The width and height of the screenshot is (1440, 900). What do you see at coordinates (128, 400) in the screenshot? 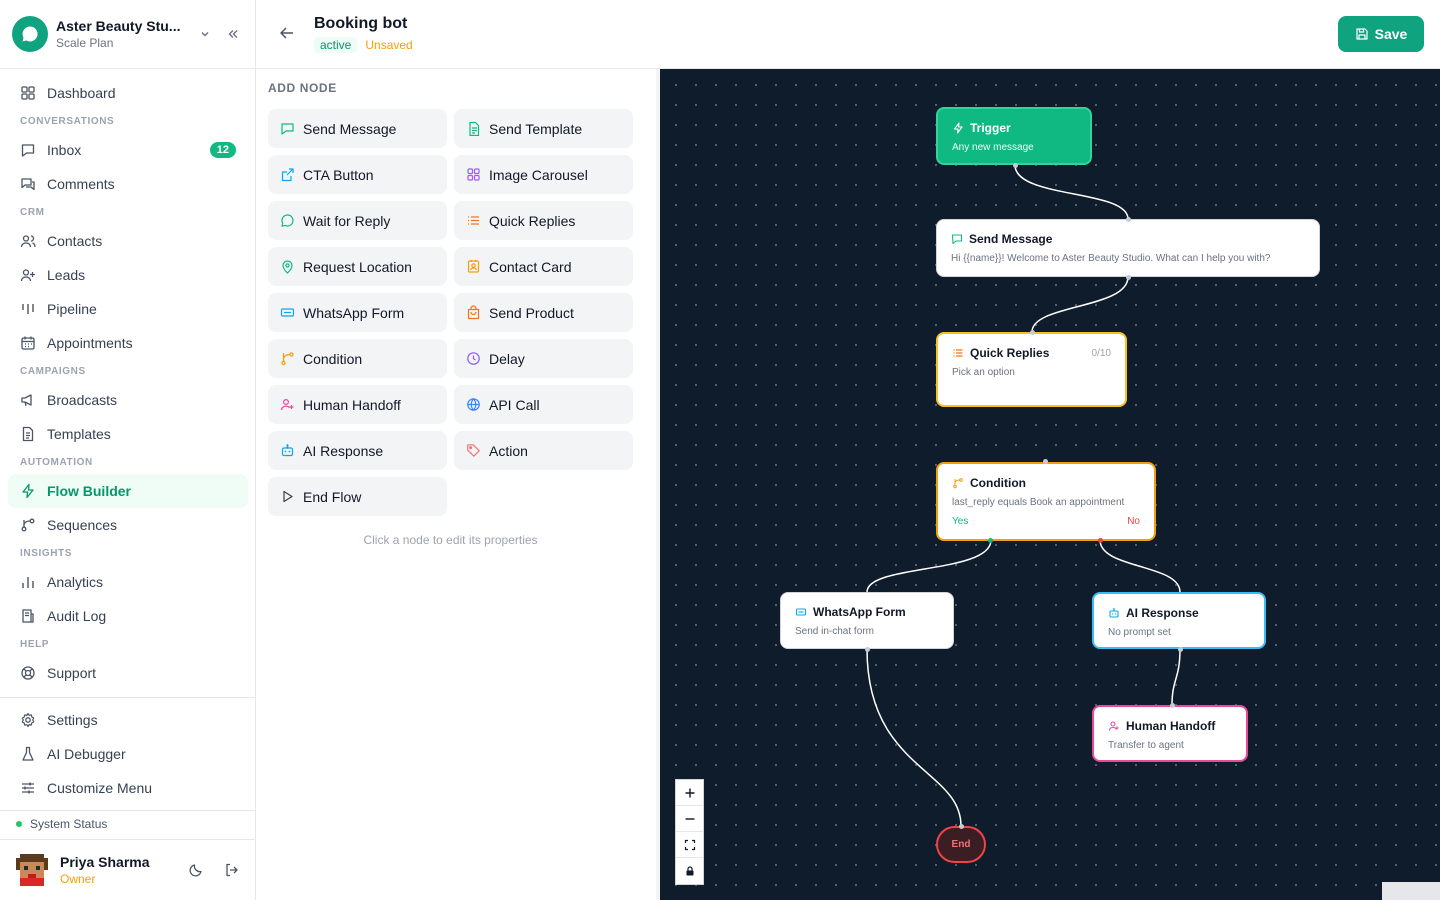
I see `nav-broadcasts: Broadcasts` at bounding box center [128, 400].